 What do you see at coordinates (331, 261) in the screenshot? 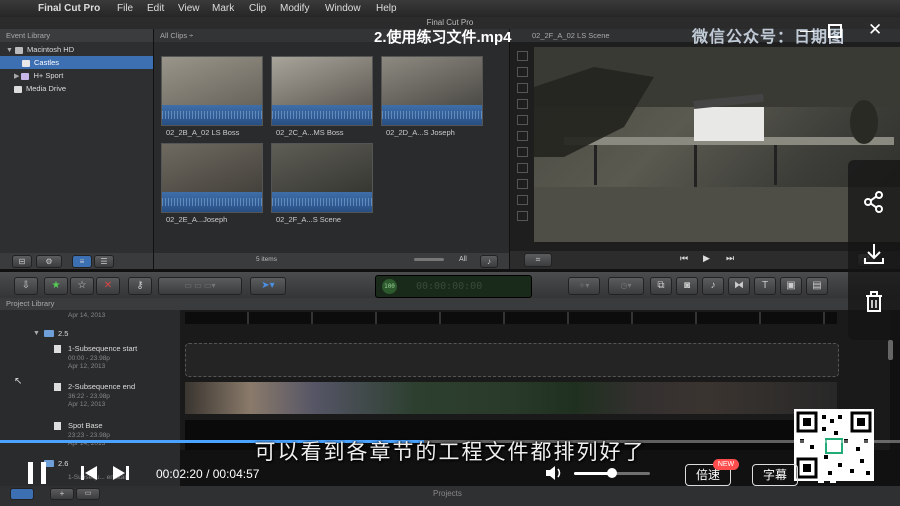
I see `browser-footer: 5 items All ♪` at bounding box center [331, 261].